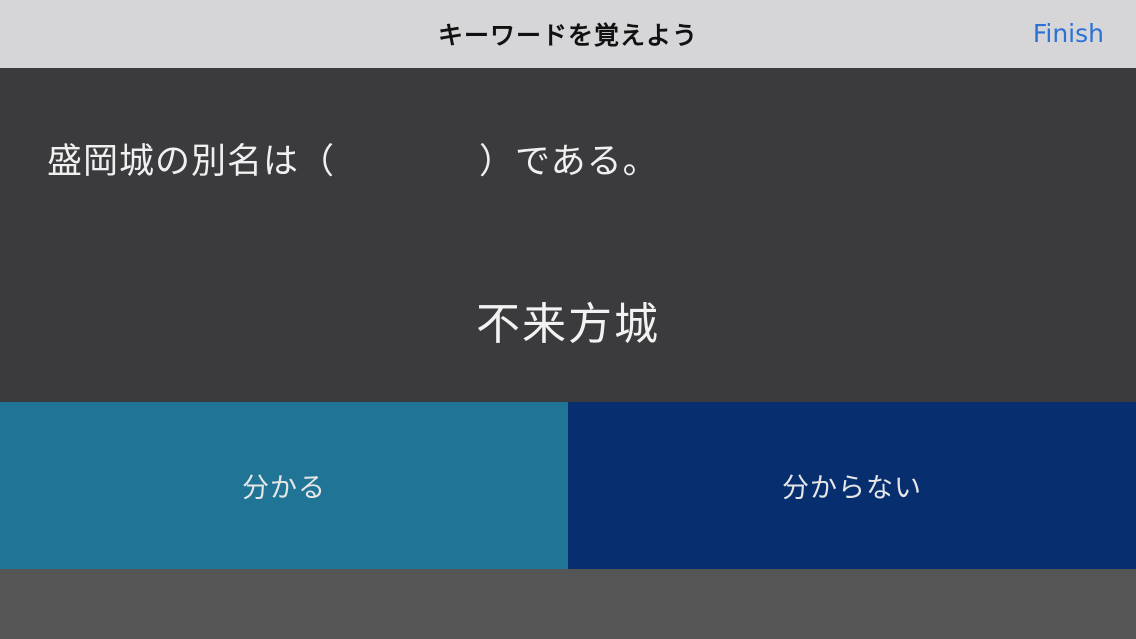  I want to click on dont-know-button: 分からない, so click(852, 485).